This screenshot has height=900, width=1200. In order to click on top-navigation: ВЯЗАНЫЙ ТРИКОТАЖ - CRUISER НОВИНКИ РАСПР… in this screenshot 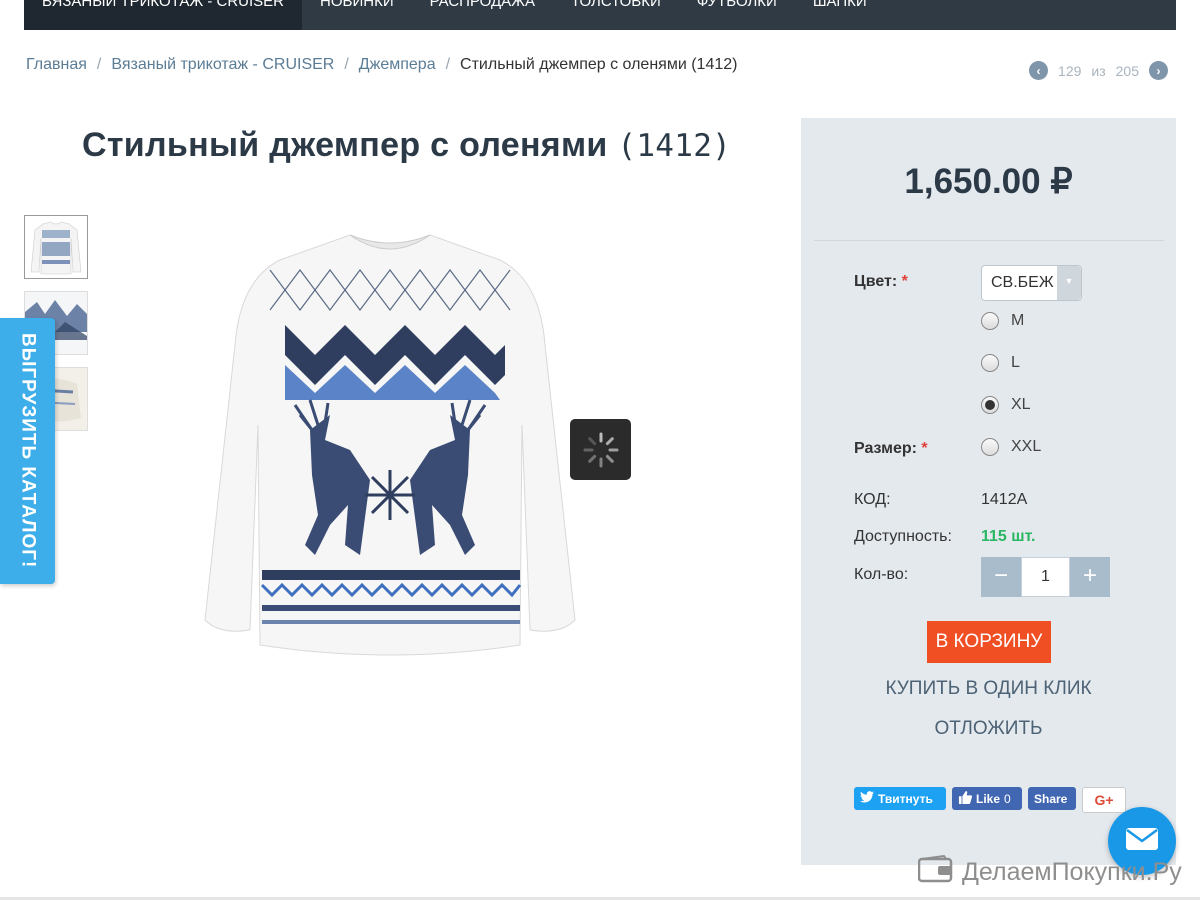, I will do `click(600, 15)`.